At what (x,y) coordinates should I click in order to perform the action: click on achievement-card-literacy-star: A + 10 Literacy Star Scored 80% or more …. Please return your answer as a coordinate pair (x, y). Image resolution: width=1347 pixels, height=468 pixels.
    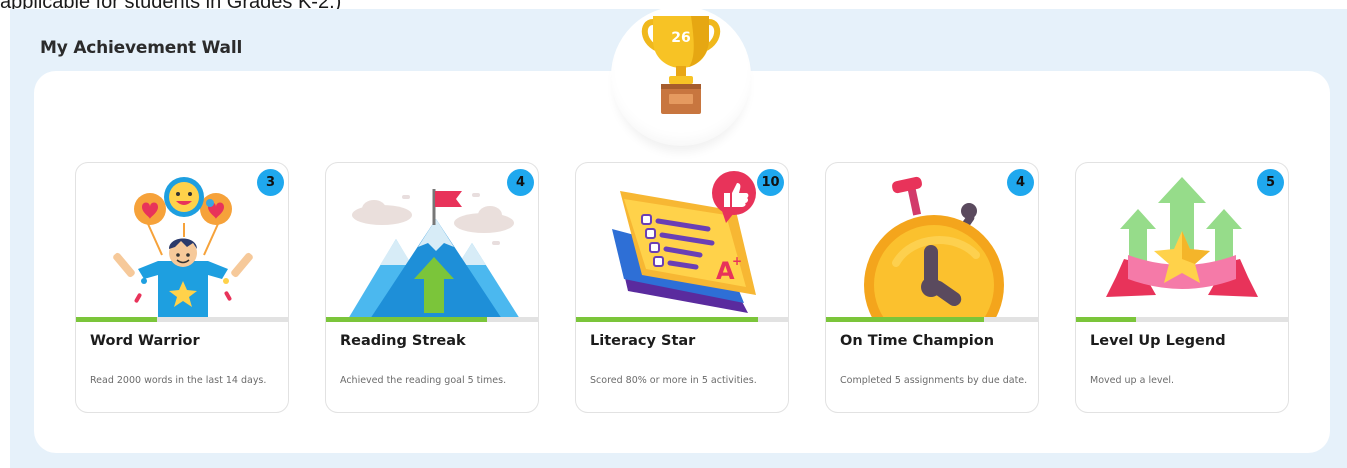
    Looking at the image, I should click on (682, 287).